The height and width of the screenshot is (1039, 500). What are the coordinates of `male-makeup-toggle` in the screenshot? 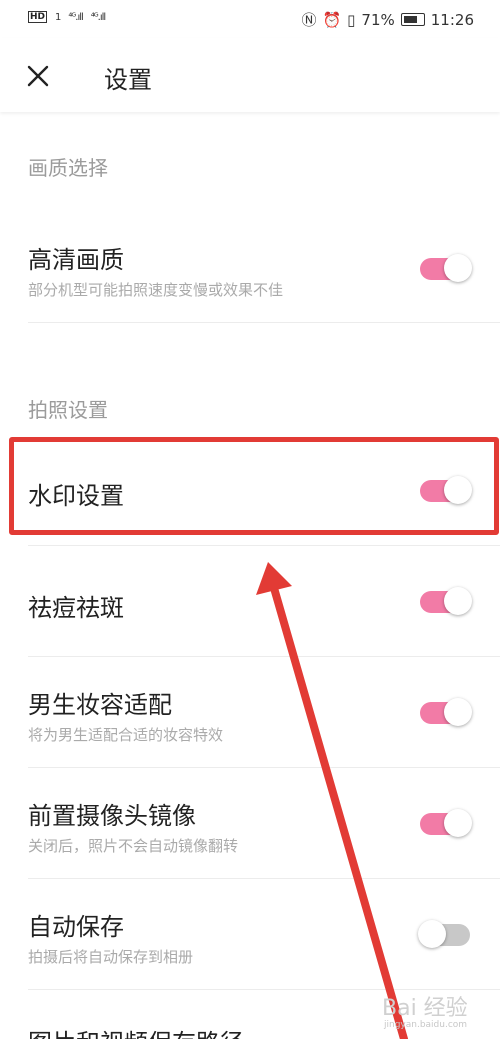 It's located at (446, 712).